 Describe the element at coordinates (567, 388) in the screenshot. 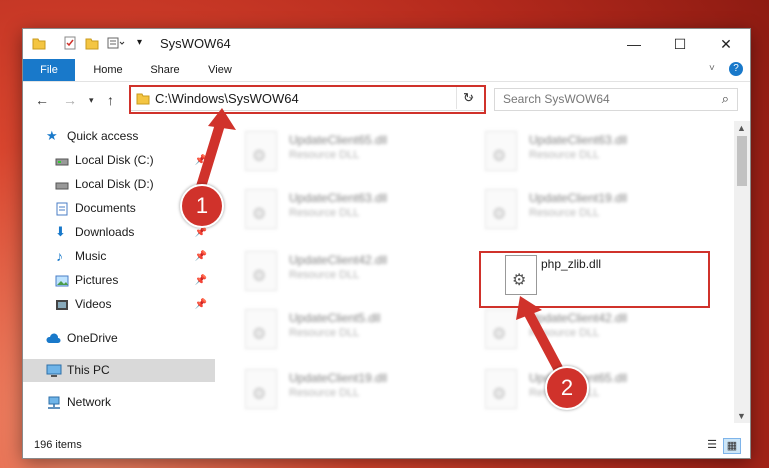

I see `callout-step-2: 2` at that location.